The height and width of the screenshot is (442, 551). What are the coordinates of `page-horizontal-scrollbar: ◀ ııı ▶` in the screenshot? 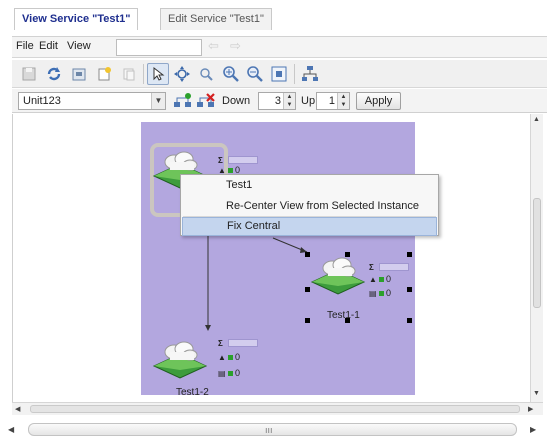 It's located at (275, 431).